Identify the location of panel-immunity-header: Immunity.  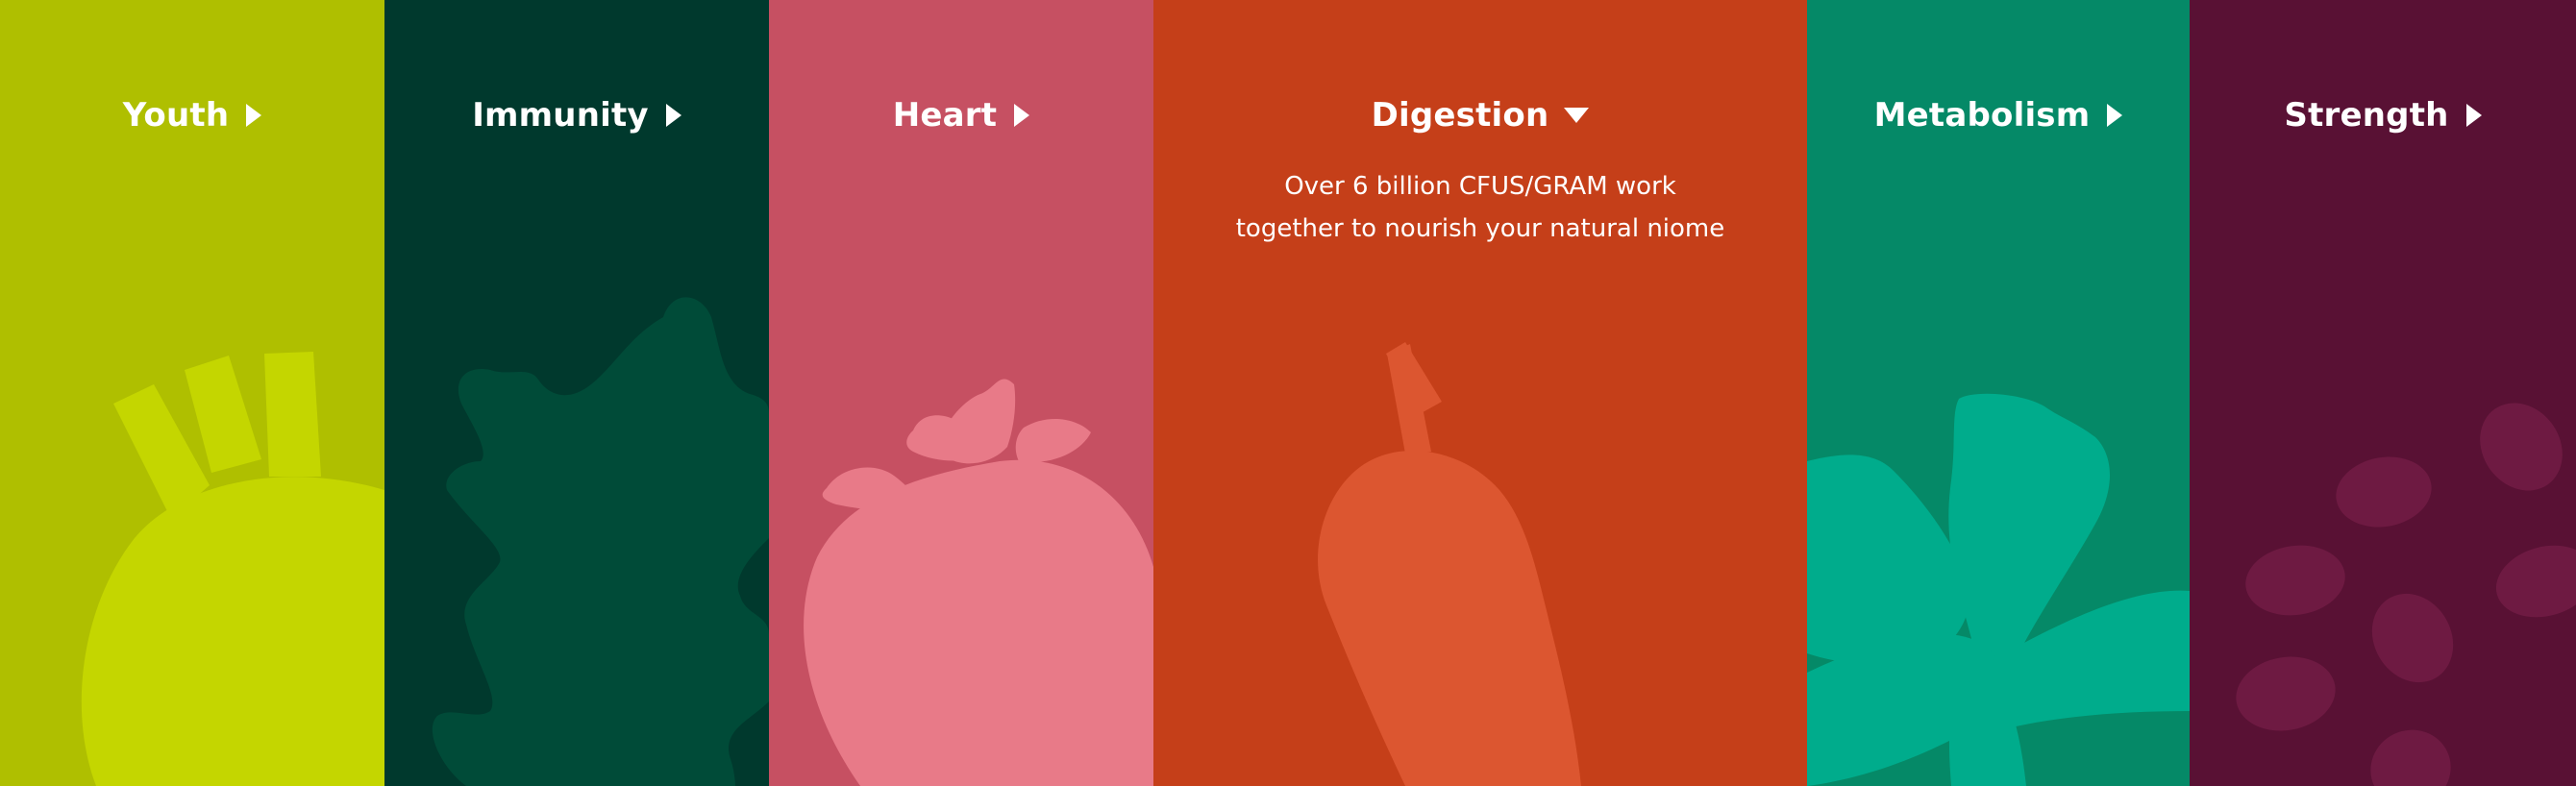
(577, 115).